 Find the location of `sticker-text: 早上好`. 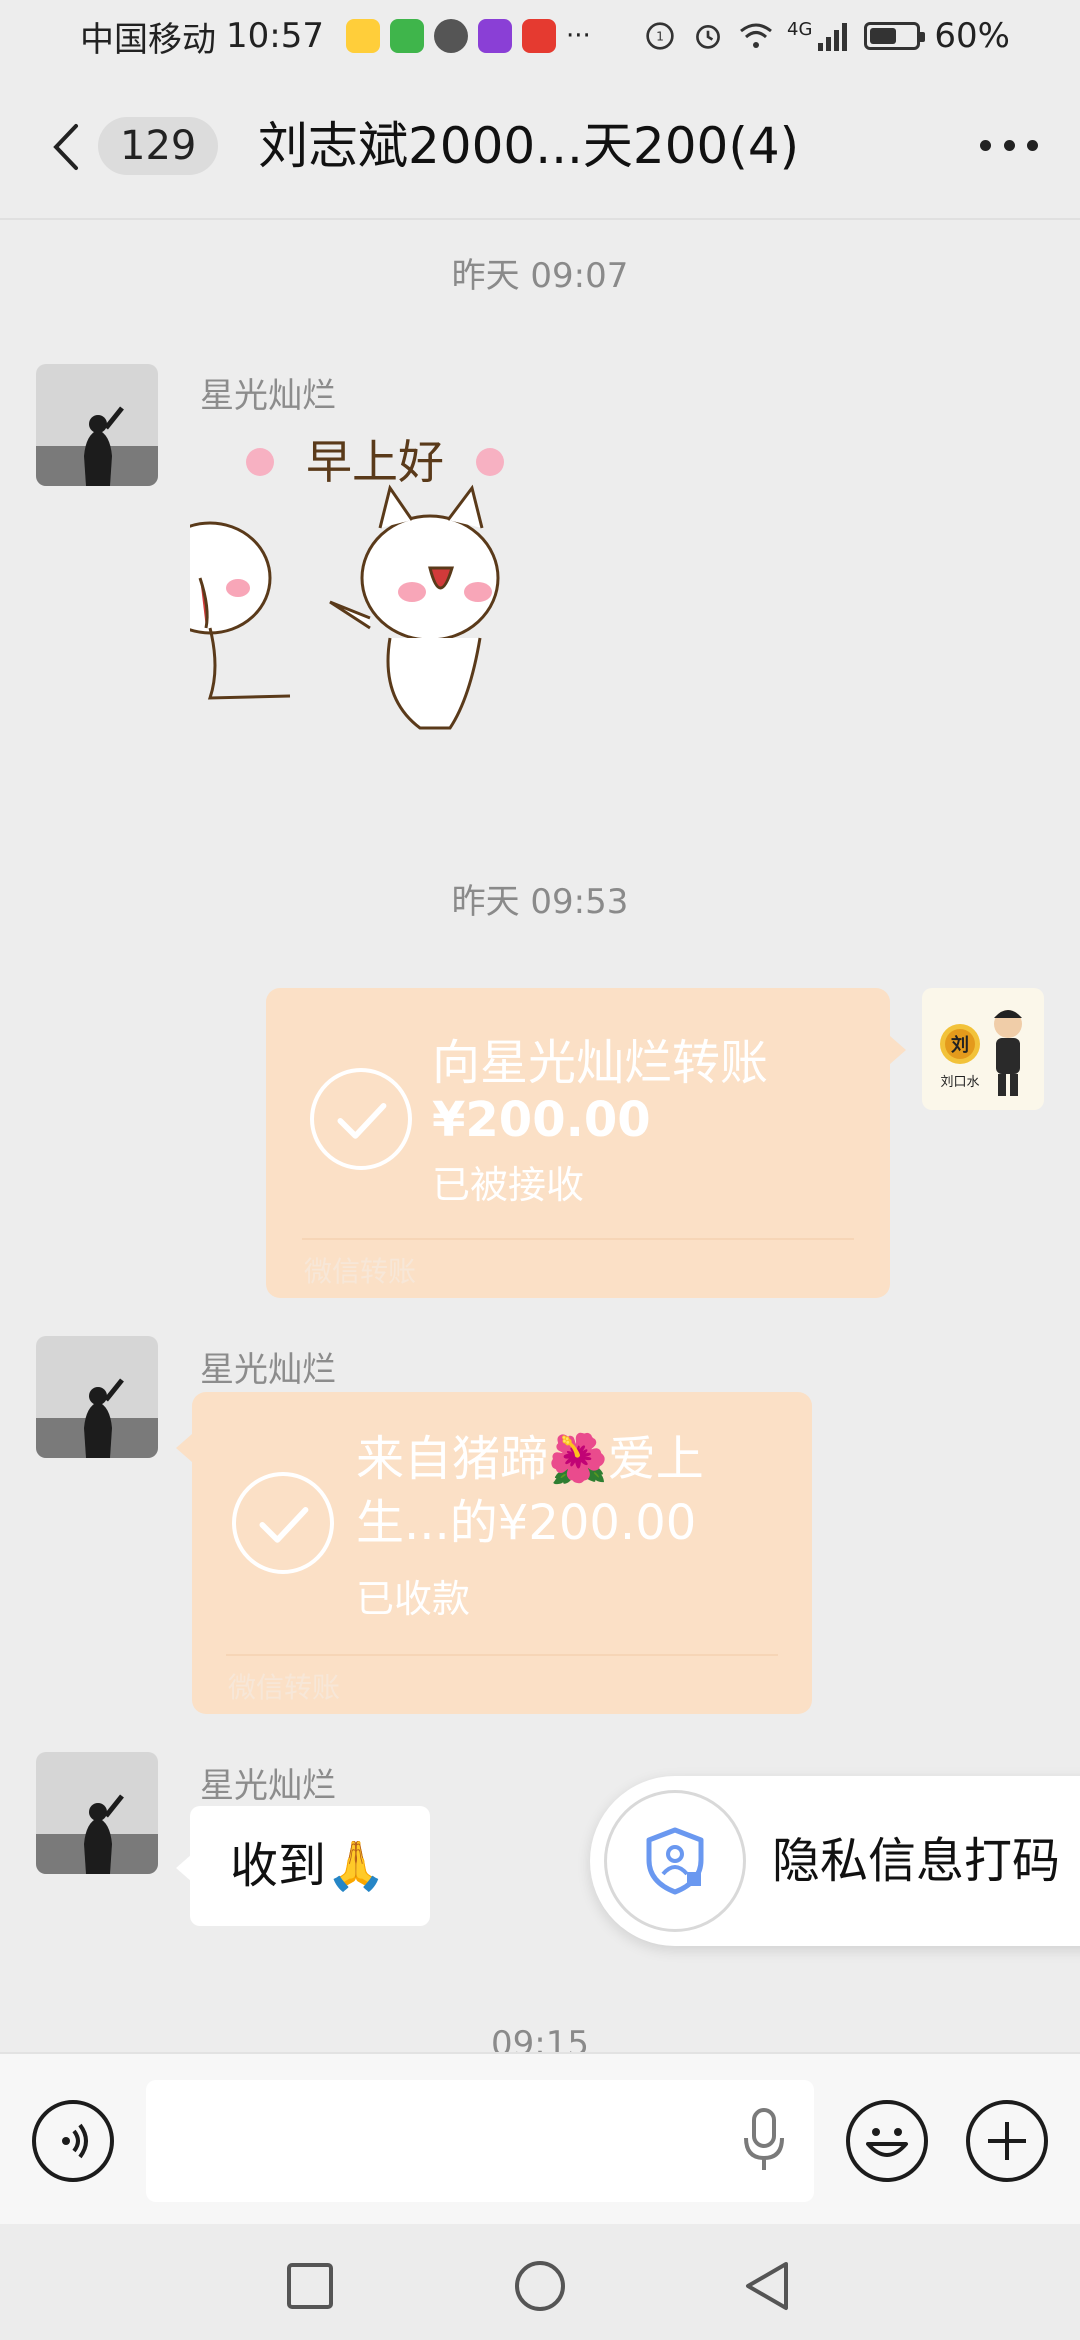

sticker-text: 早上好 is located at coordinates (375, 462).